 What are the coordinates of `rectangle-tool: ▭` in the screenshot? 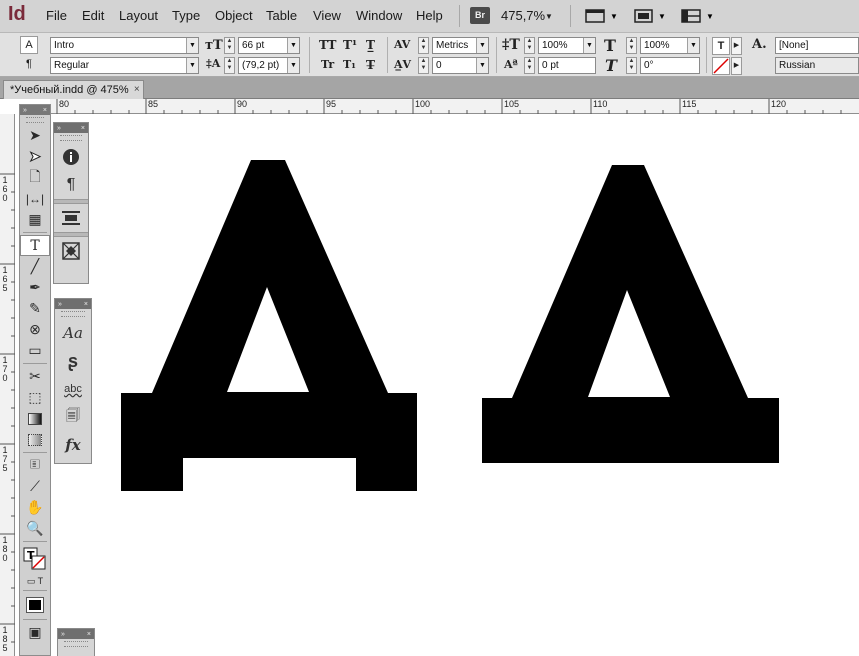 It's located at (35, 350).